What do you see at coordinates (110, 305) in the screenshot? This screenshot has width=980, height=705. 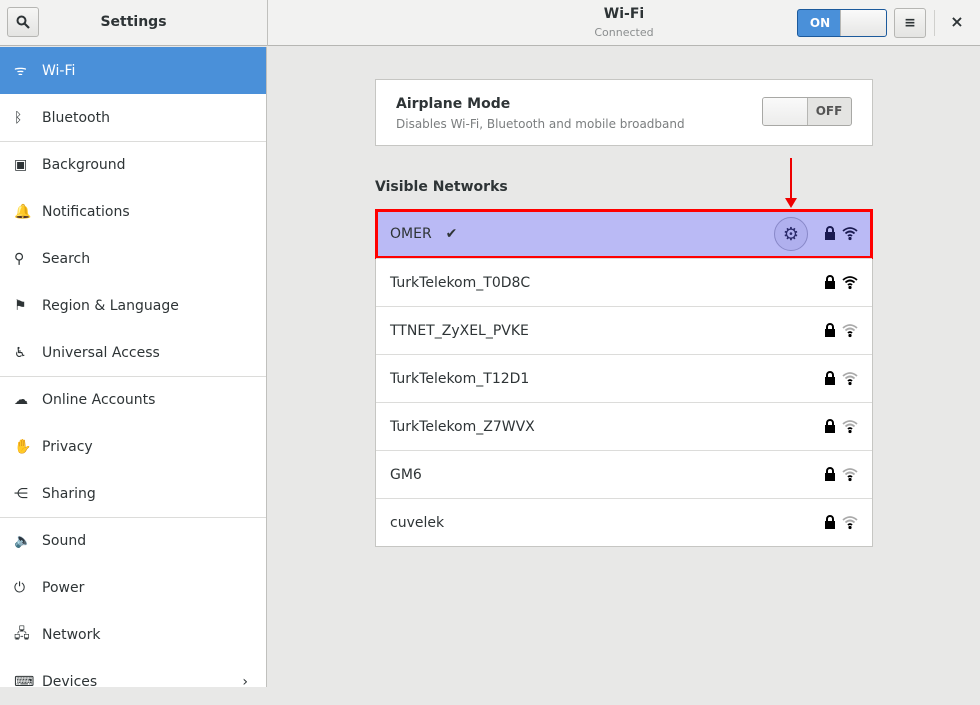 I see `sidebar-item-label: Region & Language` at bounding box center [110, 305].